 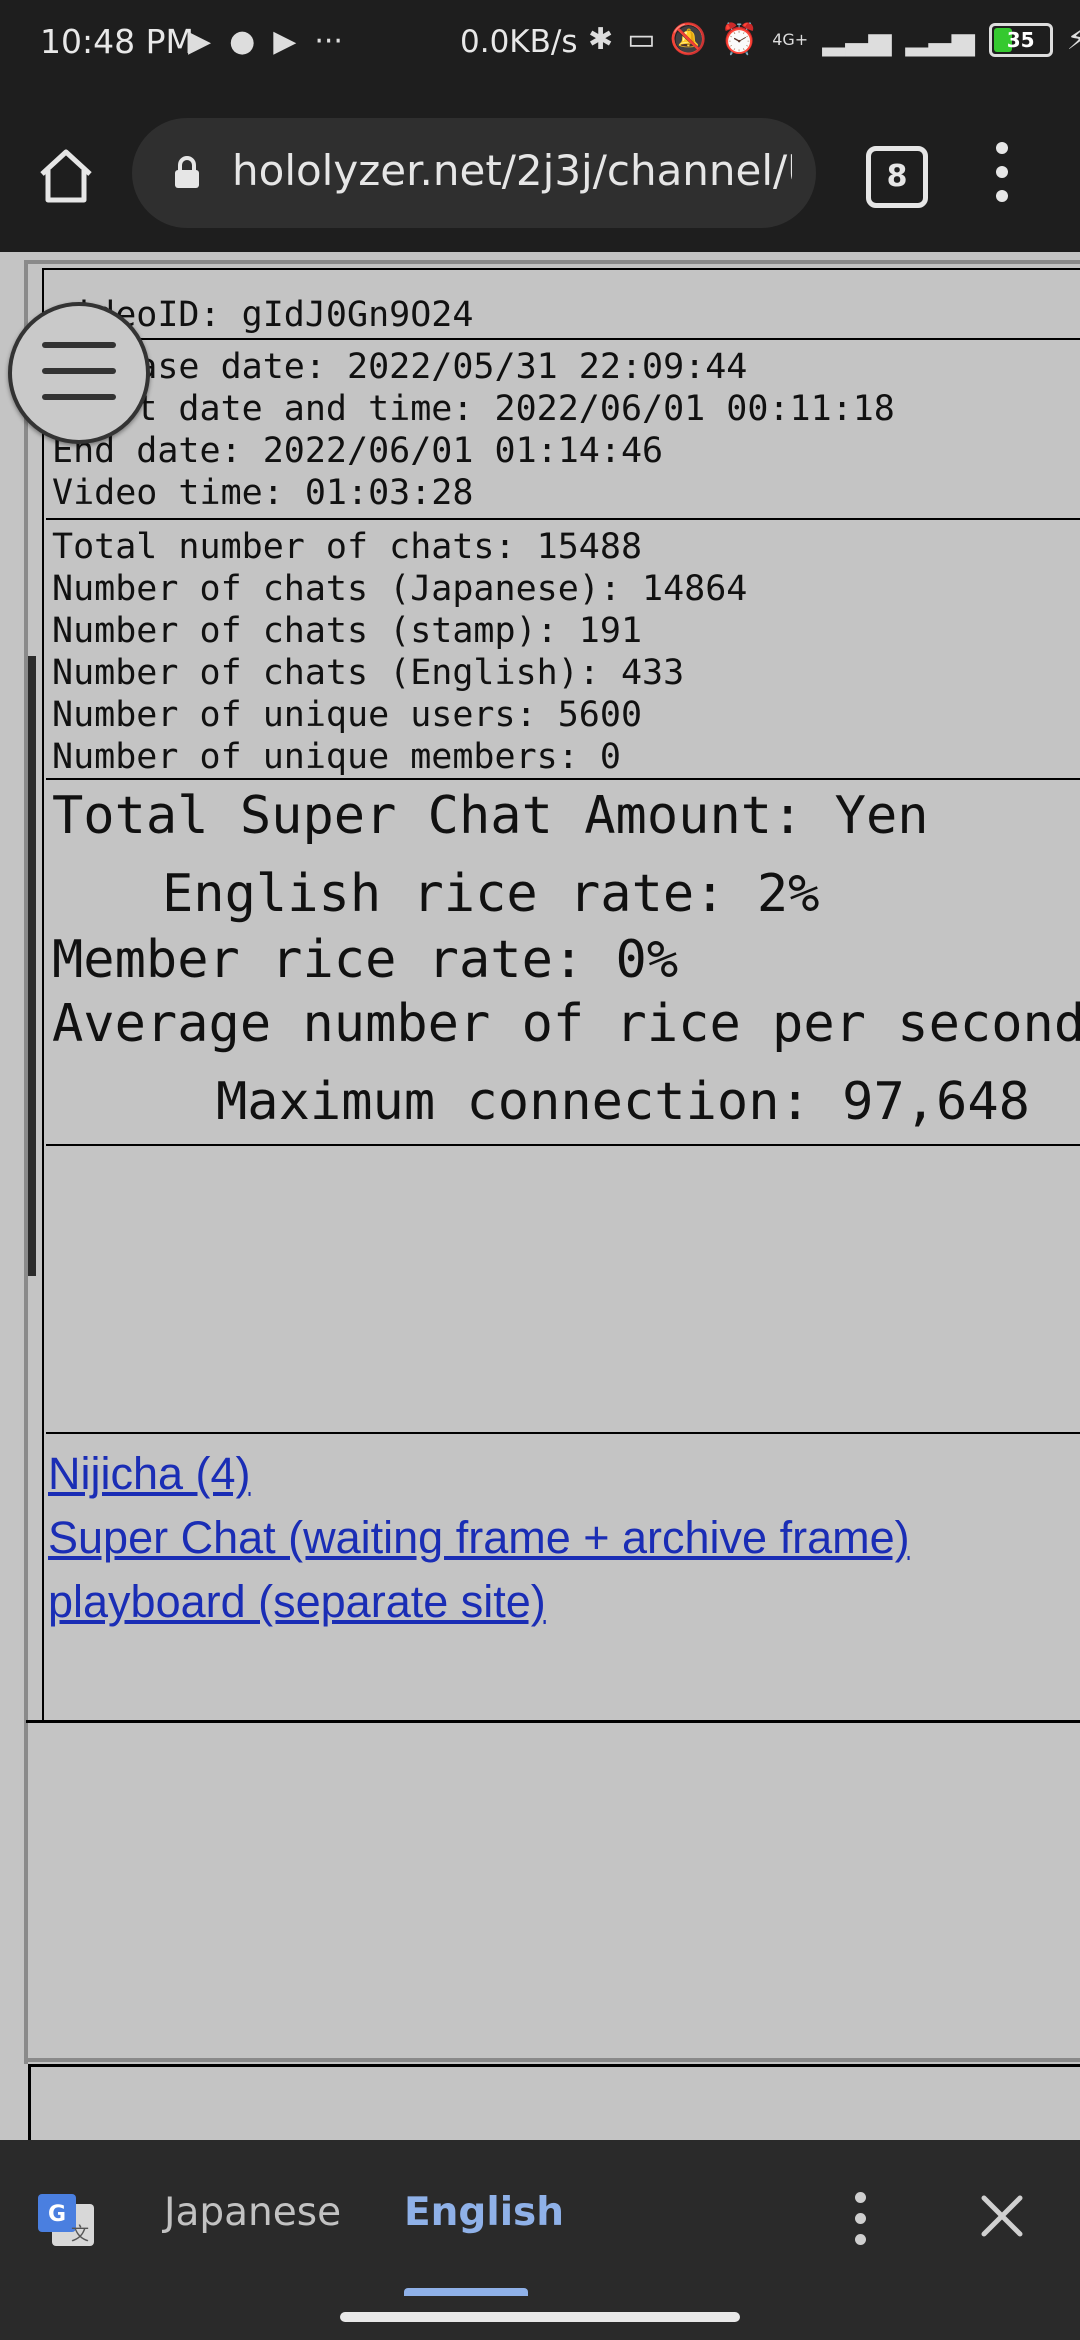 What do you see at coordinates (347, 547) in the screenshot?
I see `total-chats: Total number of chats: 15488` at bounding box center [347, 547].